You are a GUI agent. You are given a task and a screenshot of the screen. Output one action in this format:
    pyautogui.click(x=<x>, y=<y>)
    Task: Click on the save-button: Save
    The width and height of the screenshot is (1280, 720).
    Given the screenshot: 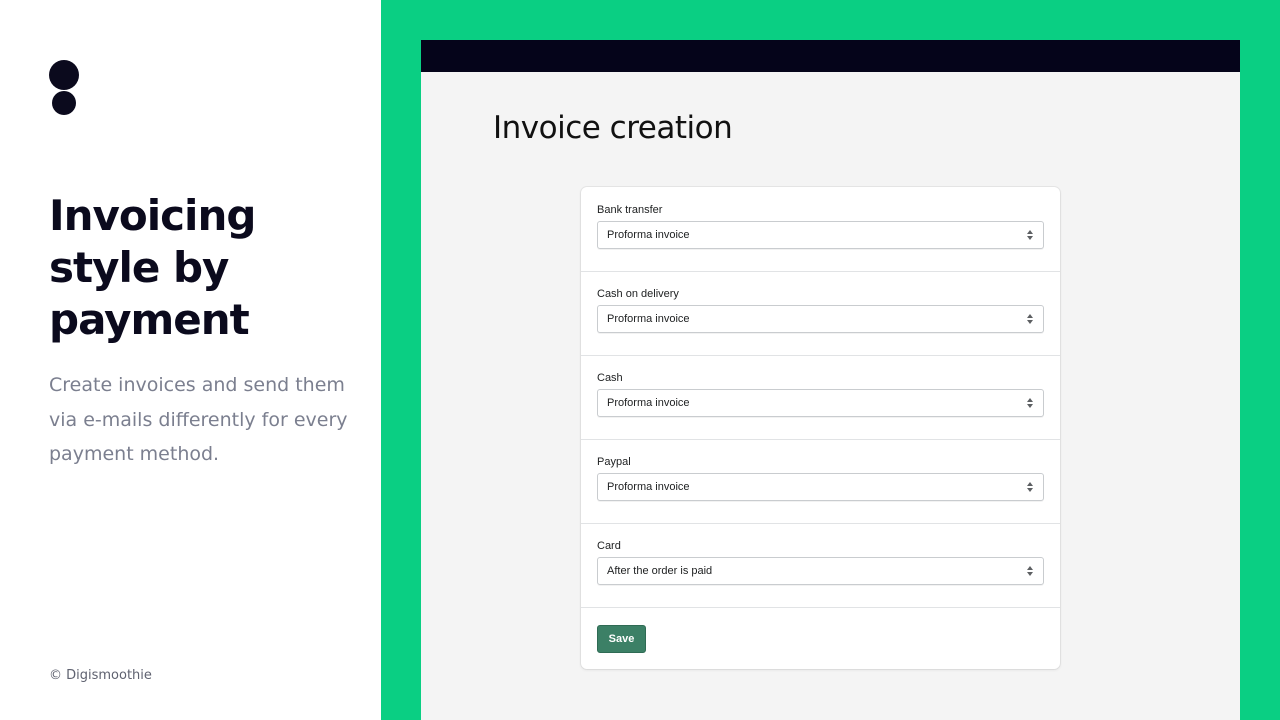 What is the action you would take?
    pyautogui.click(x=621, y=639)
    